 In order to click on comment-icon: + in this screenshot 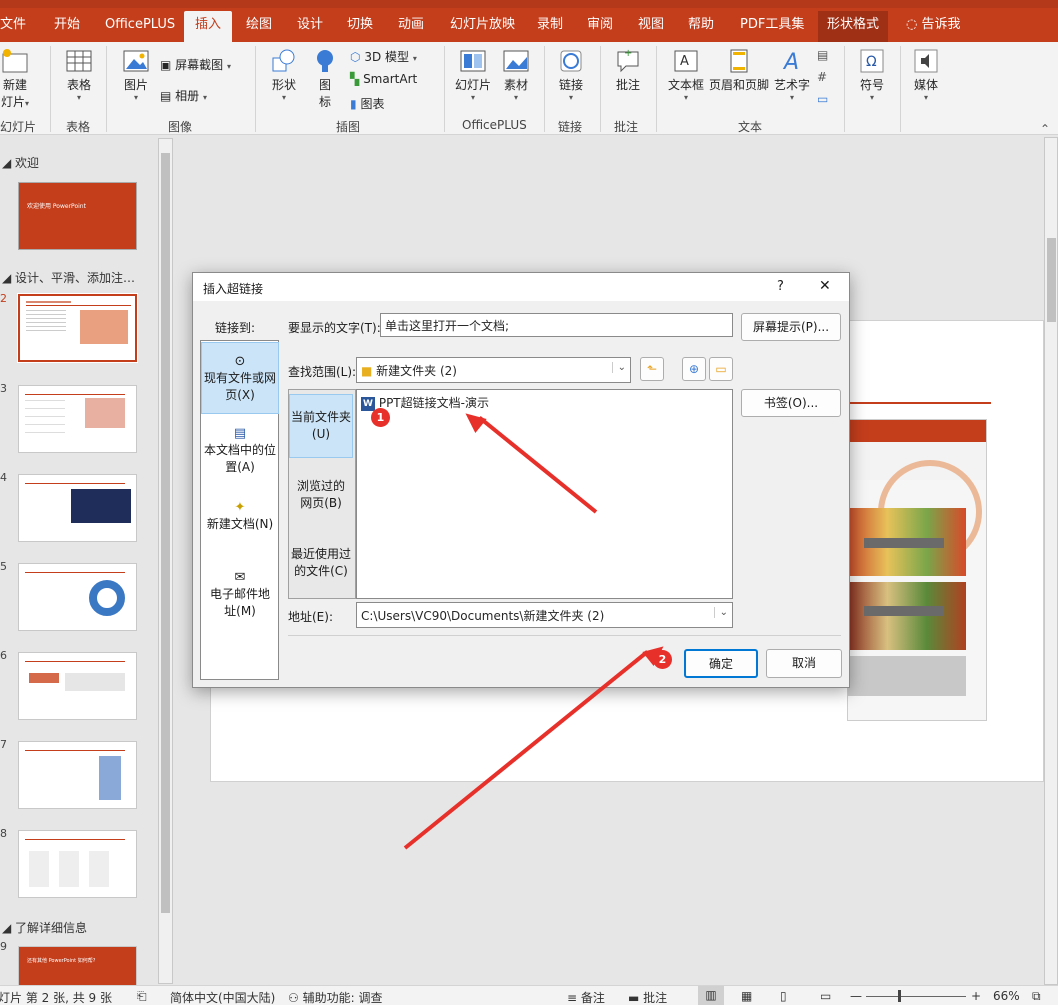, I will do `click(628, 60)`.